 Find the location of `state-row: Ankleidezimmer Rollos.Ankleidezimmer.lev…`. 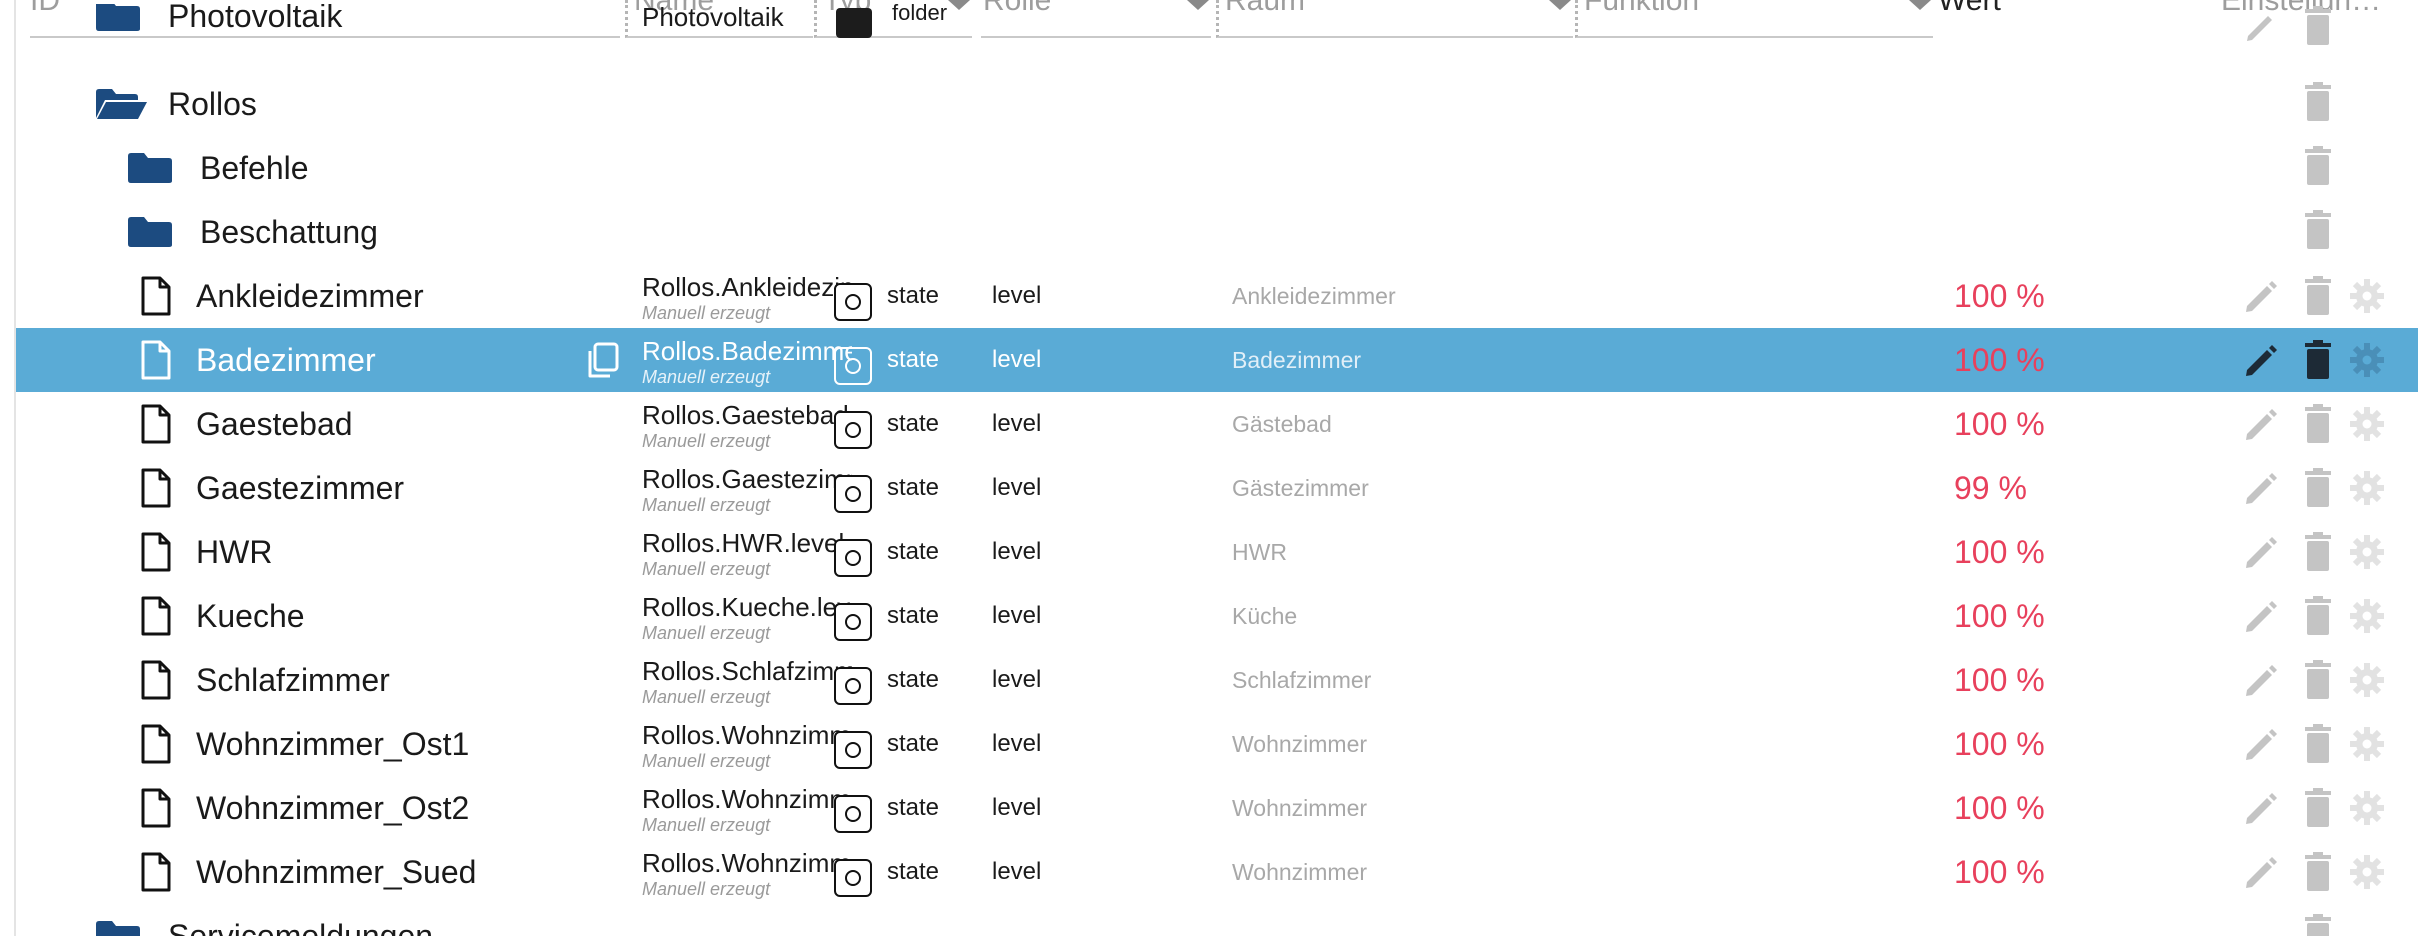

state-row: Ankleidezimmer Rollos.Ankleidezimmer.lev… is located at coordinates (1217, 296).